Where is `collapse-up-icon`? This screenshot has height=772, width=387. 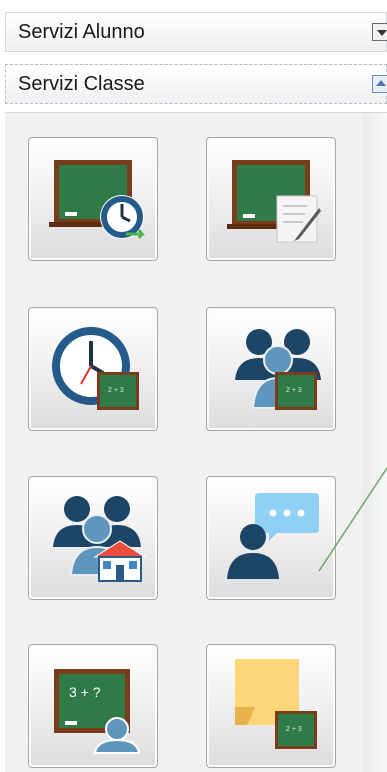
collapse-up-icon is located at coordinates (379, 84).